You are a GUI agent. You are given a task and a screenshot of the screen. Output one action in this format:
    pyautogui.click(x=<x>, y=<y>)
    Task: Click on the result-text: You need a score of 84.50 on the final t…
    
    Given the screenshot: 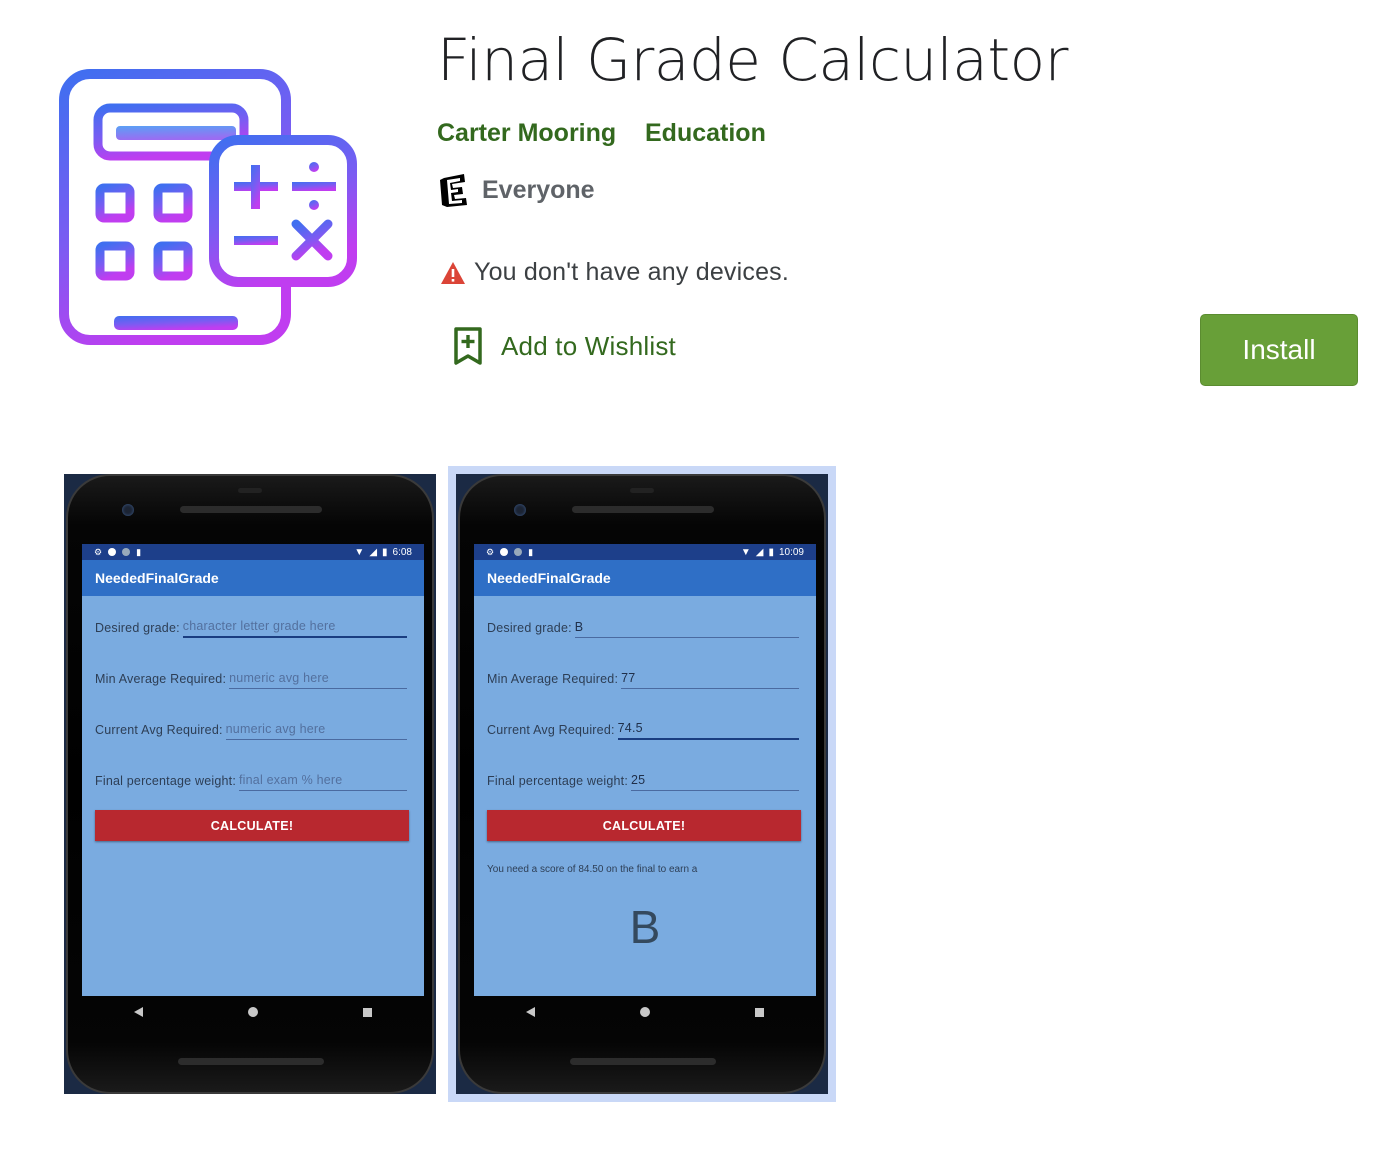 What is the action you would take?
    pyautogui.click(x=592, y=869)
    